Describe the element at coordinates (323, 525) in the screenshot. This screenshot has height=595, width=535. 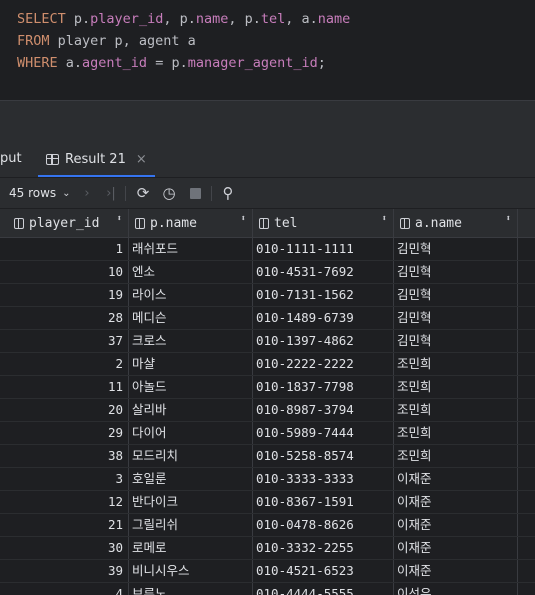
I see `cell-tel: 010-0478-8626` at that location.